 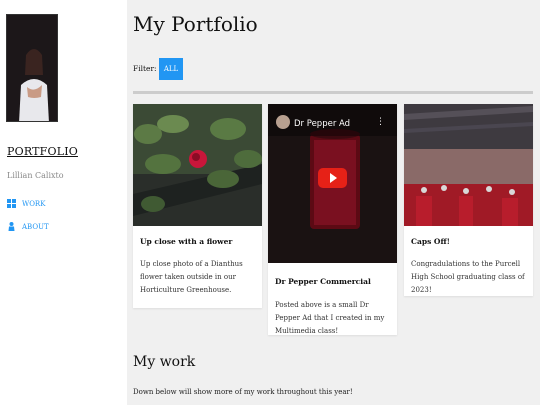 I want to click on page-title: My Portfolio, so click(x=195, y=24).